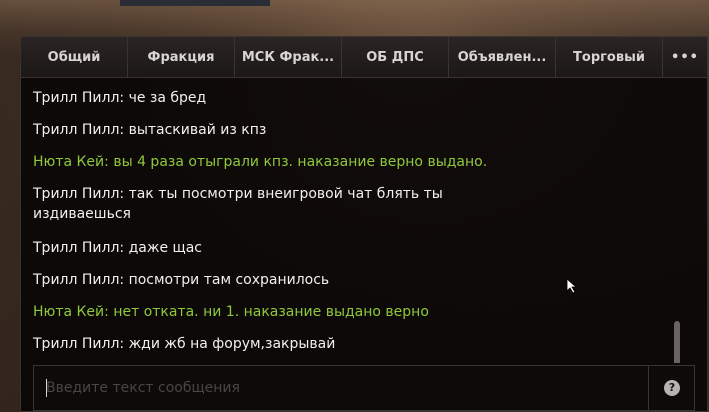  Describe the element at coordinates (572, 286) in the screenshot. I see `mouse-pointer-icon` at that location.